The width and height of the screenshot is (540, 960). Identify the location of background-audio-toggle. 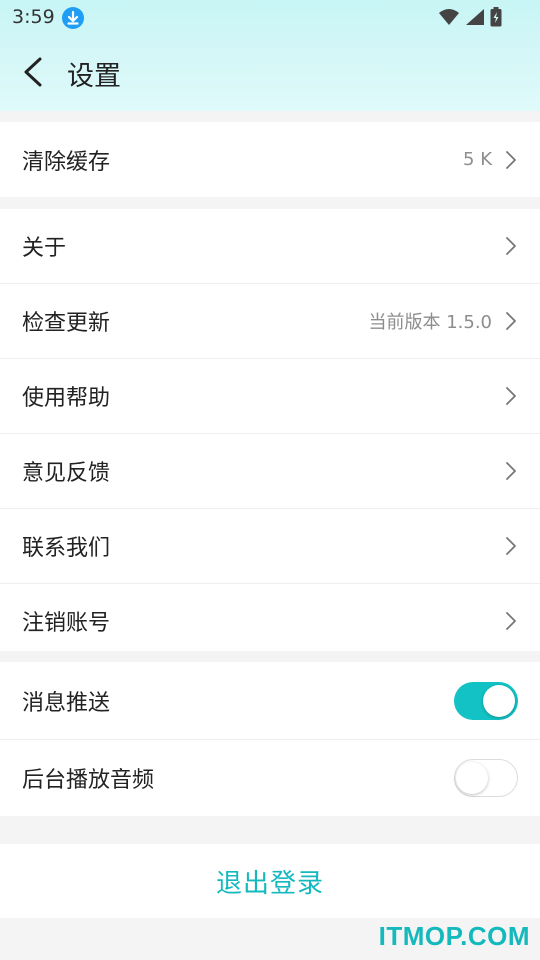
(486, 778).